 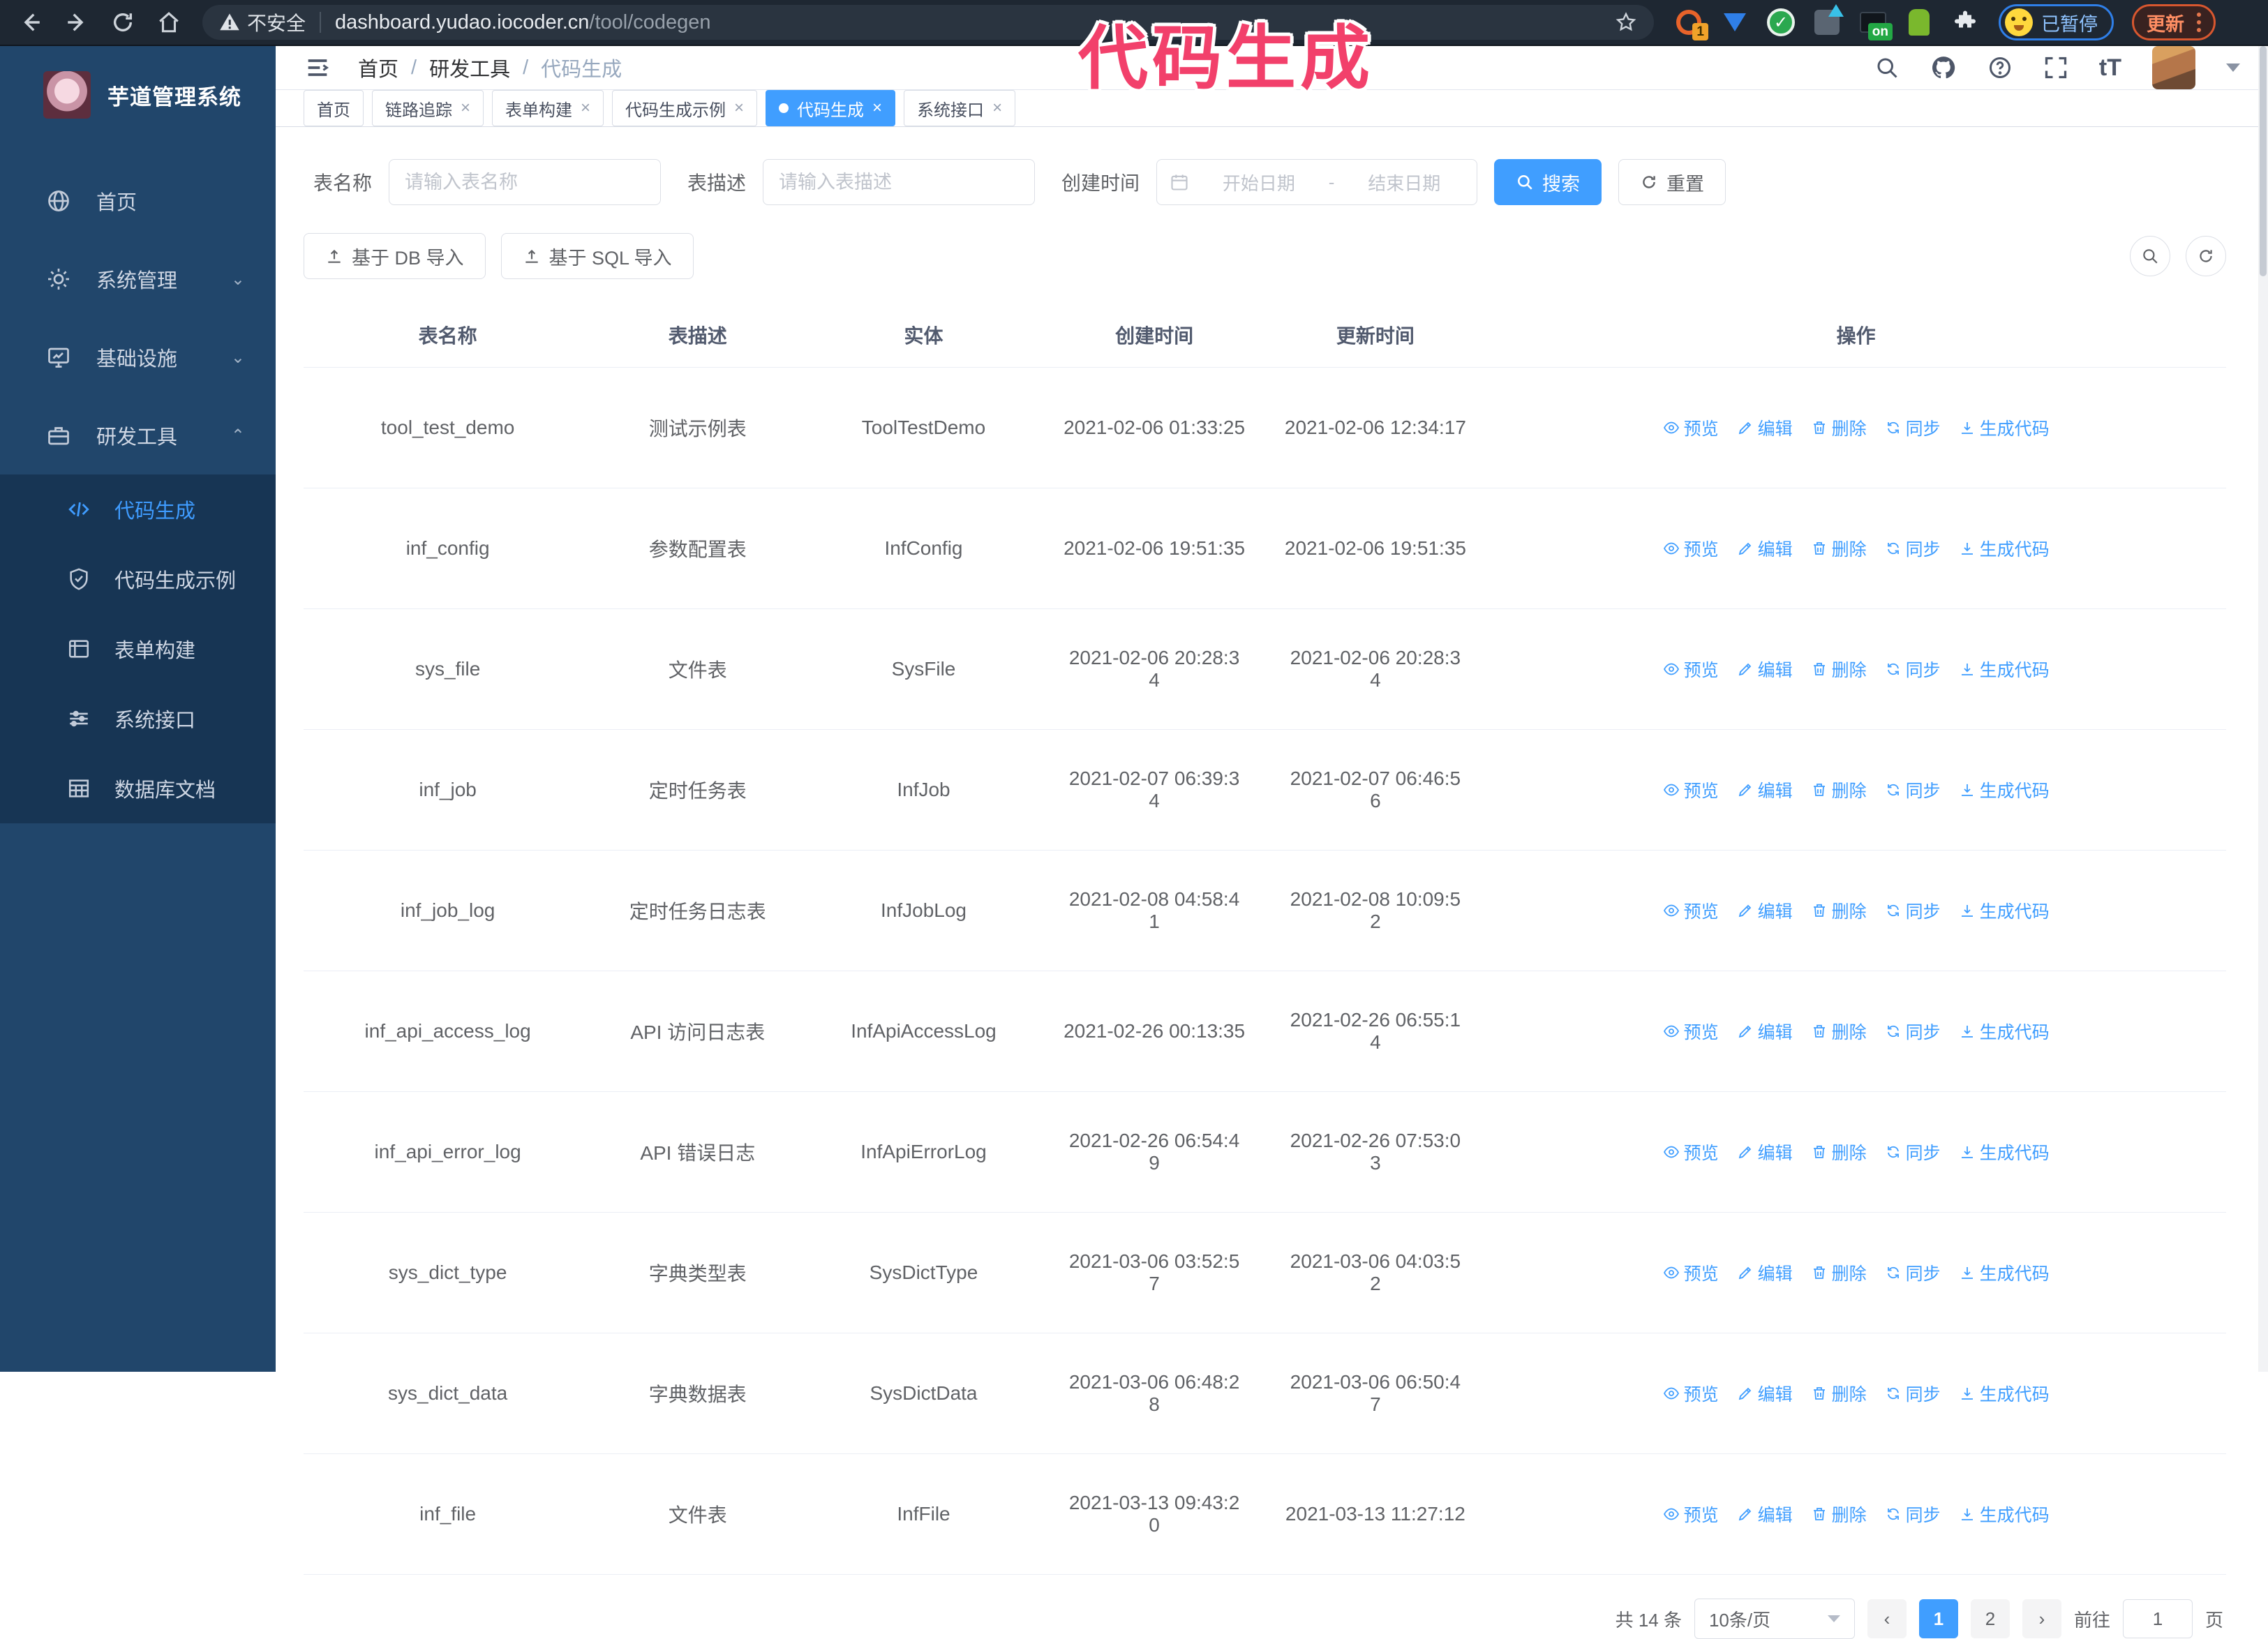 What do you see at coordinates (138, 509) in the screenshot?
I see `sidebar-item-codegen: 代码生成` at bounding box center [138, 509].